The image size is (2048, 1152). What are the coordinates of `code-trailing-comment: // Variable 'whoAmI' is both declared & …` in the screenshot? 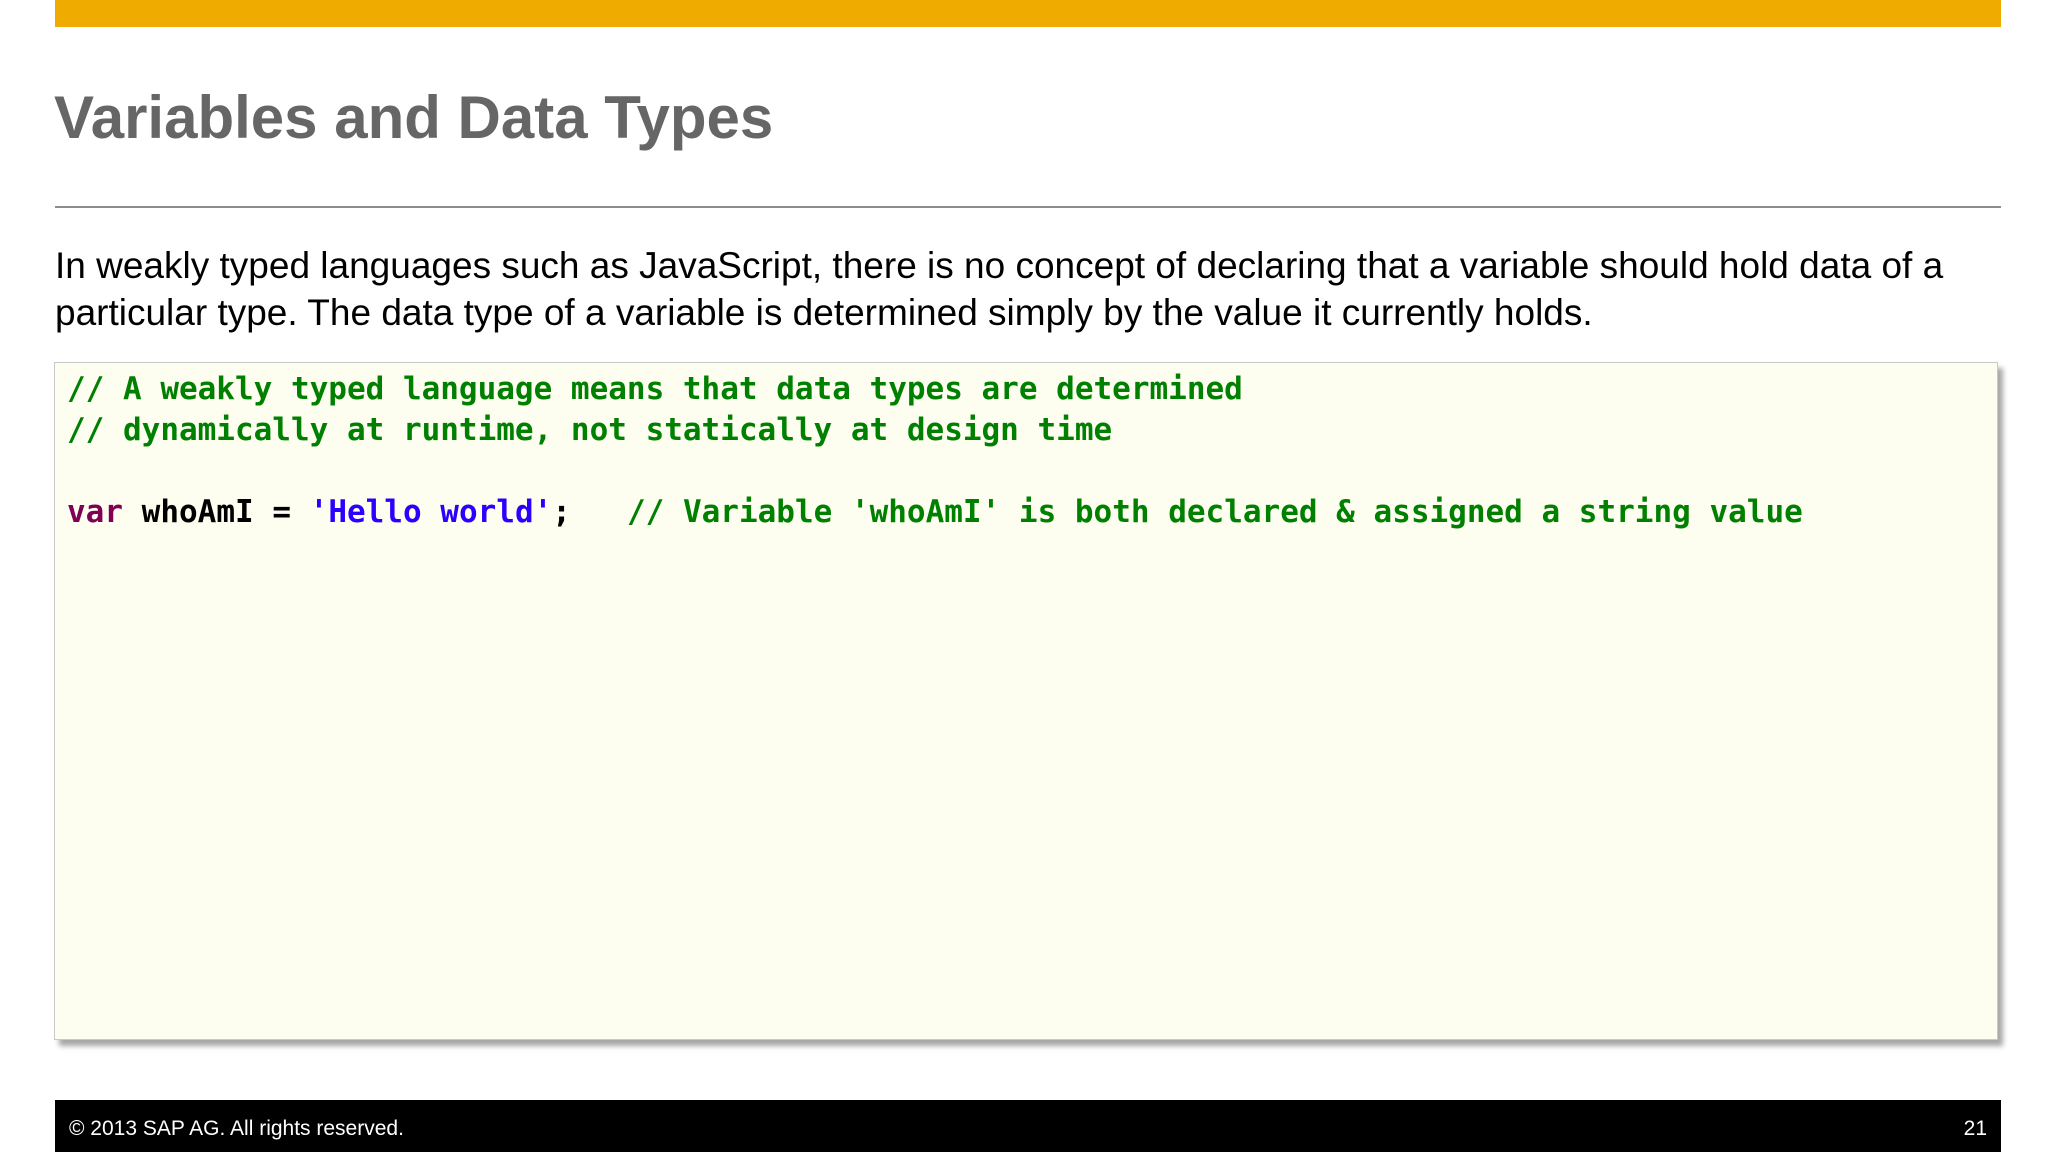 It's located at (1214, 512).